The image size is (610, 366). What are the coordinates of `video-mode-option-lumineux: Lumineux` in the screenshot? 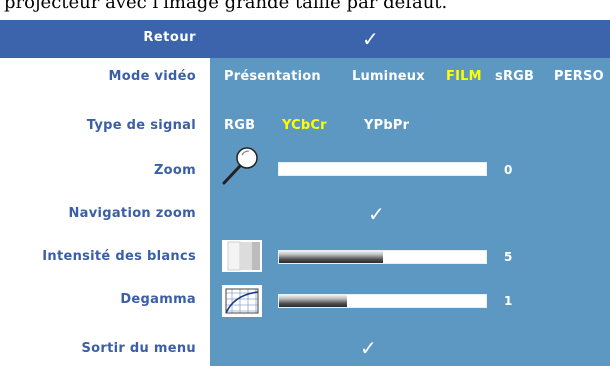 It's located at (388, 76).